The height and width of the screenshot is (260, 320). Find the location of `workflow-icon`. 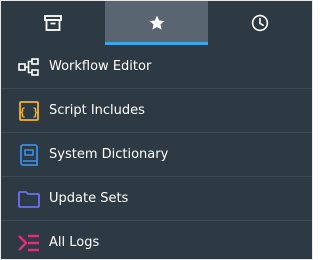

workflow-icon is located at coordinates (28, 66).